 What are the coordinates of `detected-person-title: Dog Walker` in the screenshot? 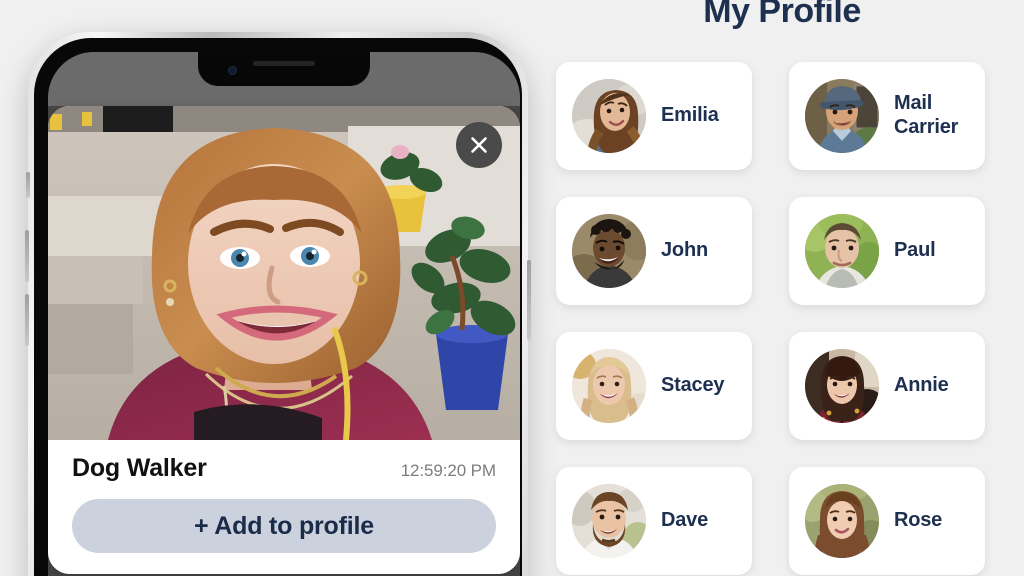 It's located at (139, 468).